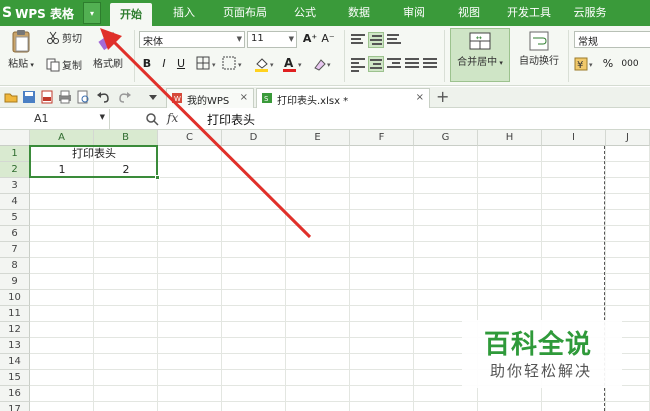  I want to click on row-header-2: 2, so click(15, 170).